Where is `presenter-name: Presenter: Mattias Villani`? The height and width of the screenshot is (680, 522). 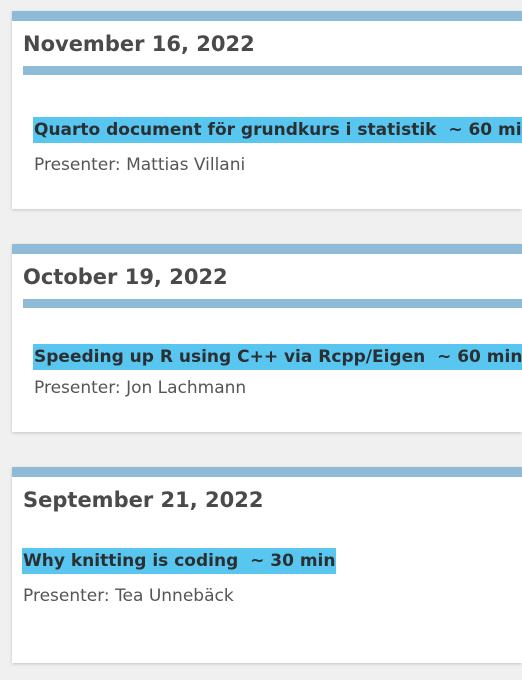 presenter-name: Presenter: Mattias Villani is located at coordinates (140, 165).